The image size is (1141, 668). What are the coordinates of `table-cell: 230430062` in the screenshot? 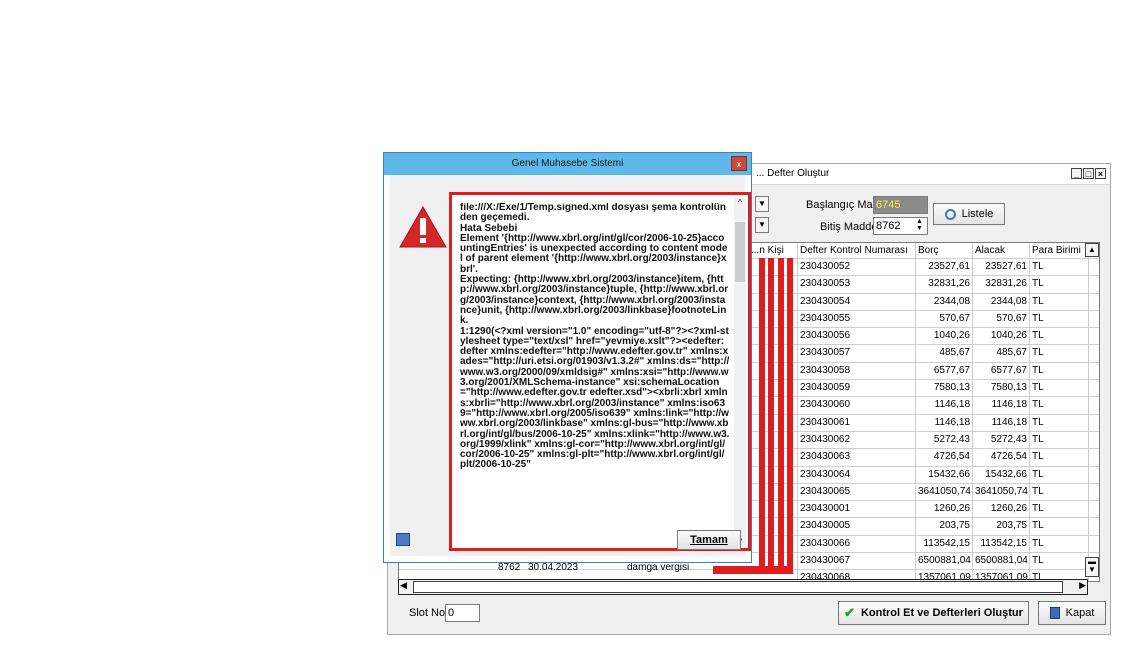 It's located at (857, 440).